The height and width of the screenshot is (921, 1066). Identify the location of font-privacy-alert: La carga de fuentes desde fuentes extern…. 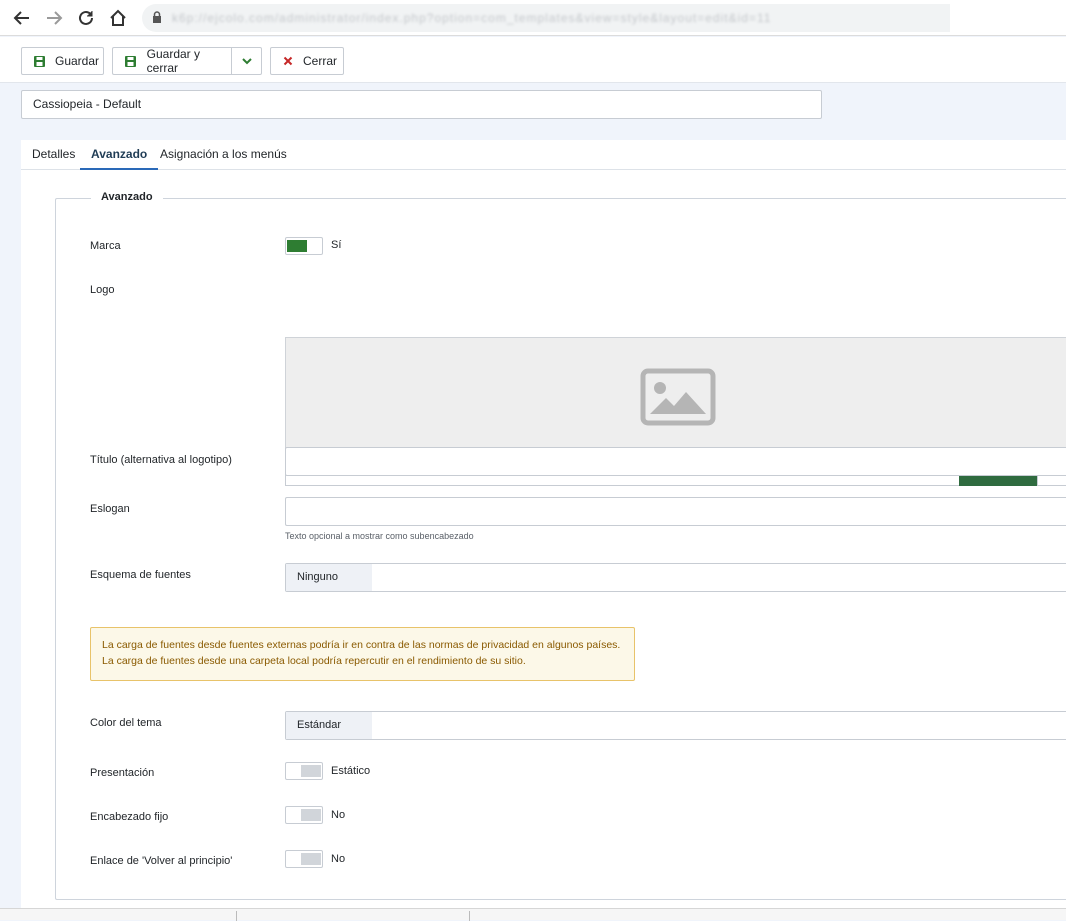
(362, 654).